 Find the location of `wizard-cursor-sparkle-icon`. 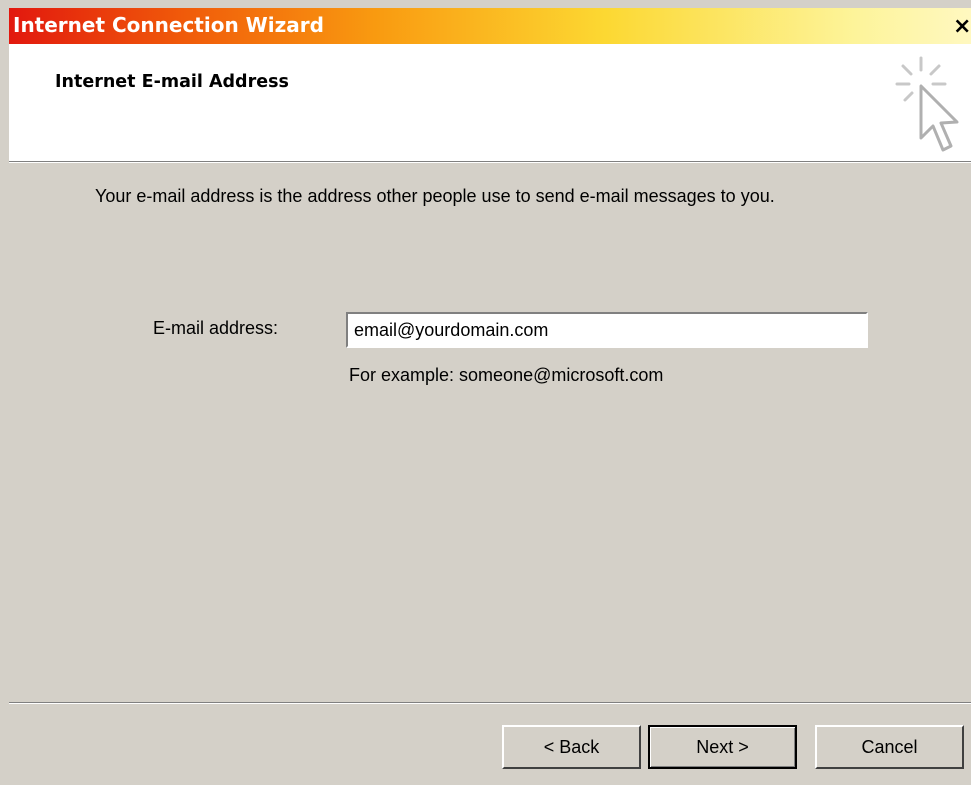

wizard-cursor-sparkle-icon is located at coordinates (927, 104).